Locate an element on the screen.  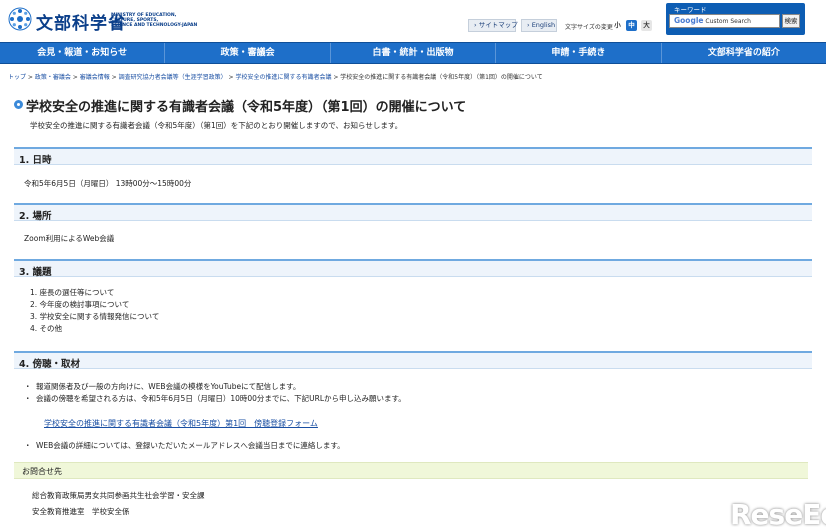
nav-item-publications: 白書・統計・出版物 is located at coordinates (414, 53).